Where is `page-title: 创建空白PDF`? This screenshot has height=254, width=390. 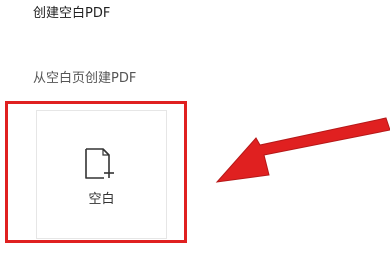
page-title: 创建空白PDF is located at coordinates (72, 13).